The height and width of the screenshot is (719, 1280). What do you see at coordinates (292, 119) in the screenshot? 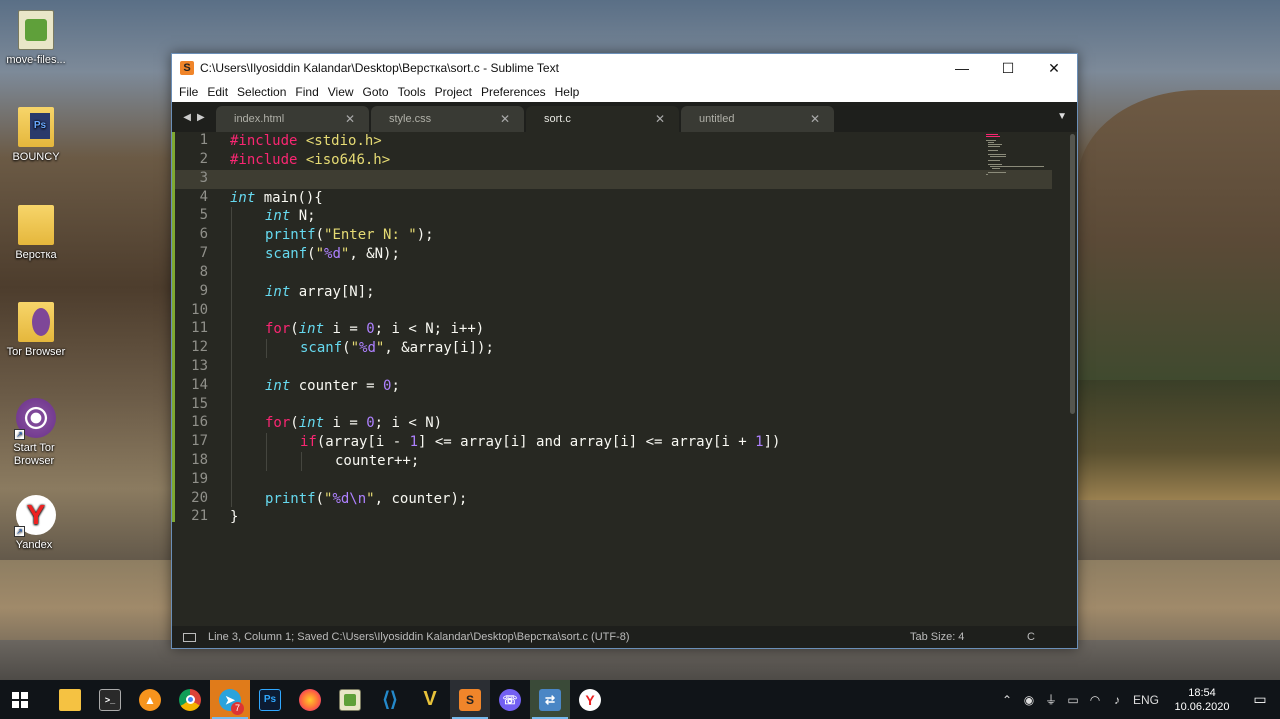
I see `tab-index-html: index.html ✕` at bounding box center [292, 119].